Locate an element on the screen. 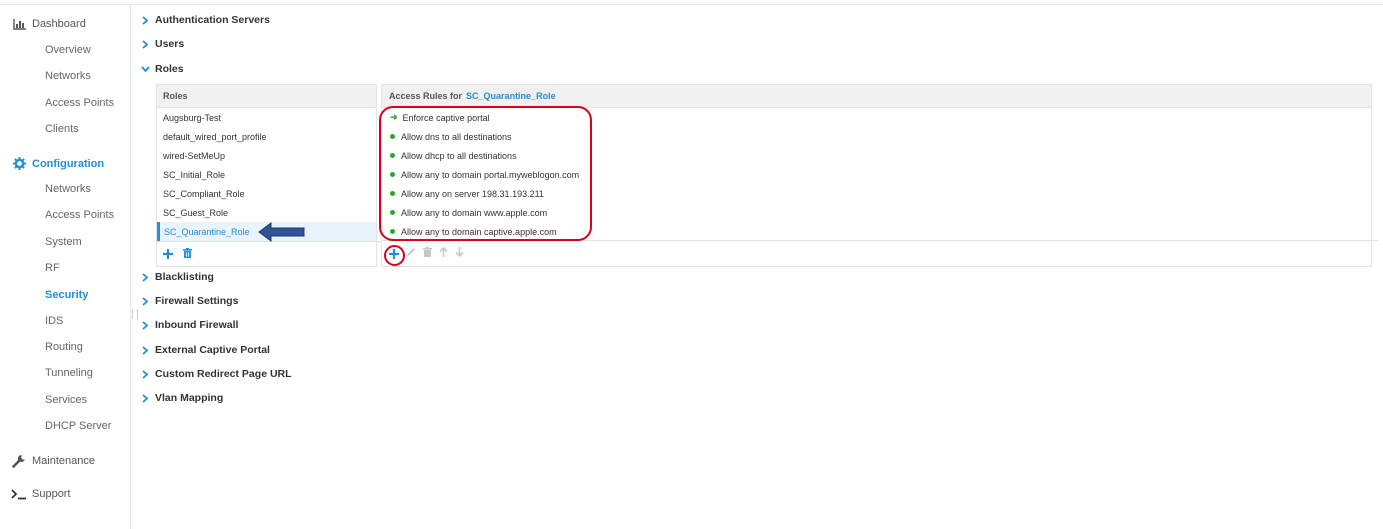 The image size is (1383, 529). section-firewall-settings: Firewall Settings is located at coordinates (189, 301).